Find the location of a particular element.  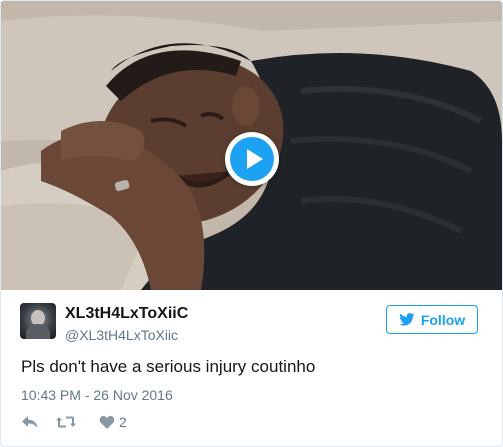

play-button is located at coordinates (252, 159).